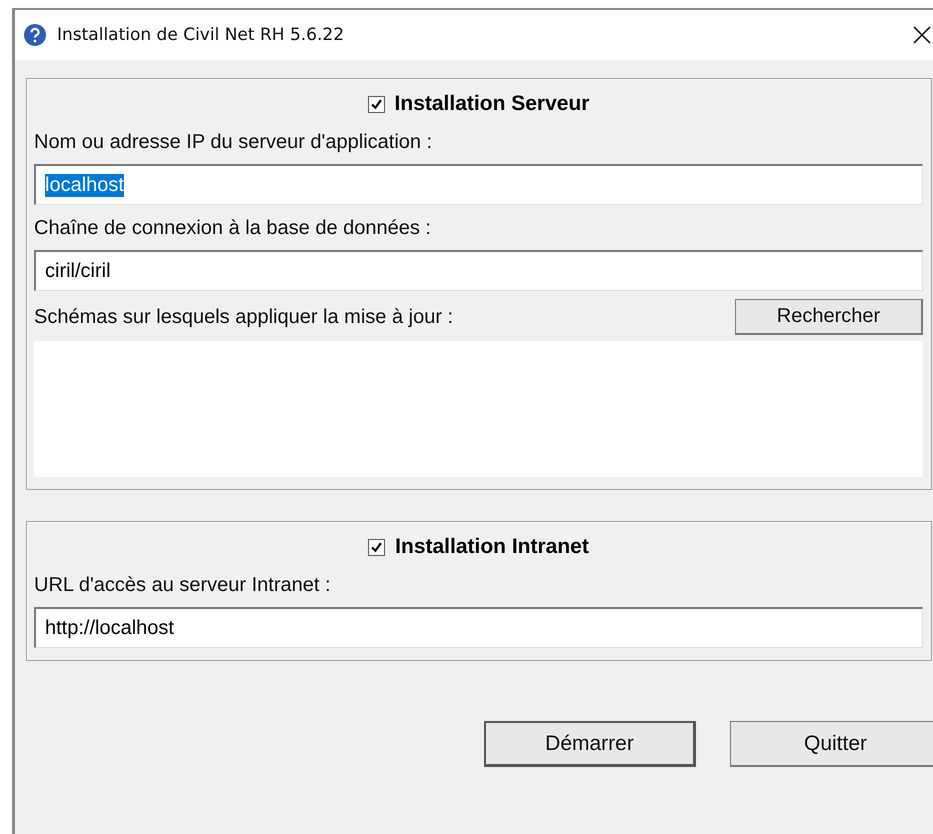  I want to click on field-label: Nom ou adresse IP du serveur d'application :, so click(234, 142).